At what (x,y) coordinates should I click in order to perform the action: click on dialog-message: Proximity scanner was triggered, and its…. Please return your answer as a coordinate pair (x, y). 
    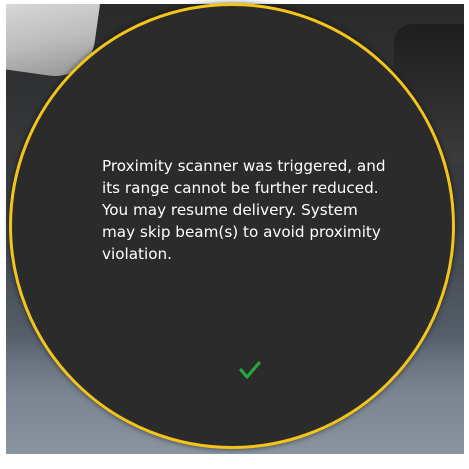
    Looking at the image, I should click on (244, 210).